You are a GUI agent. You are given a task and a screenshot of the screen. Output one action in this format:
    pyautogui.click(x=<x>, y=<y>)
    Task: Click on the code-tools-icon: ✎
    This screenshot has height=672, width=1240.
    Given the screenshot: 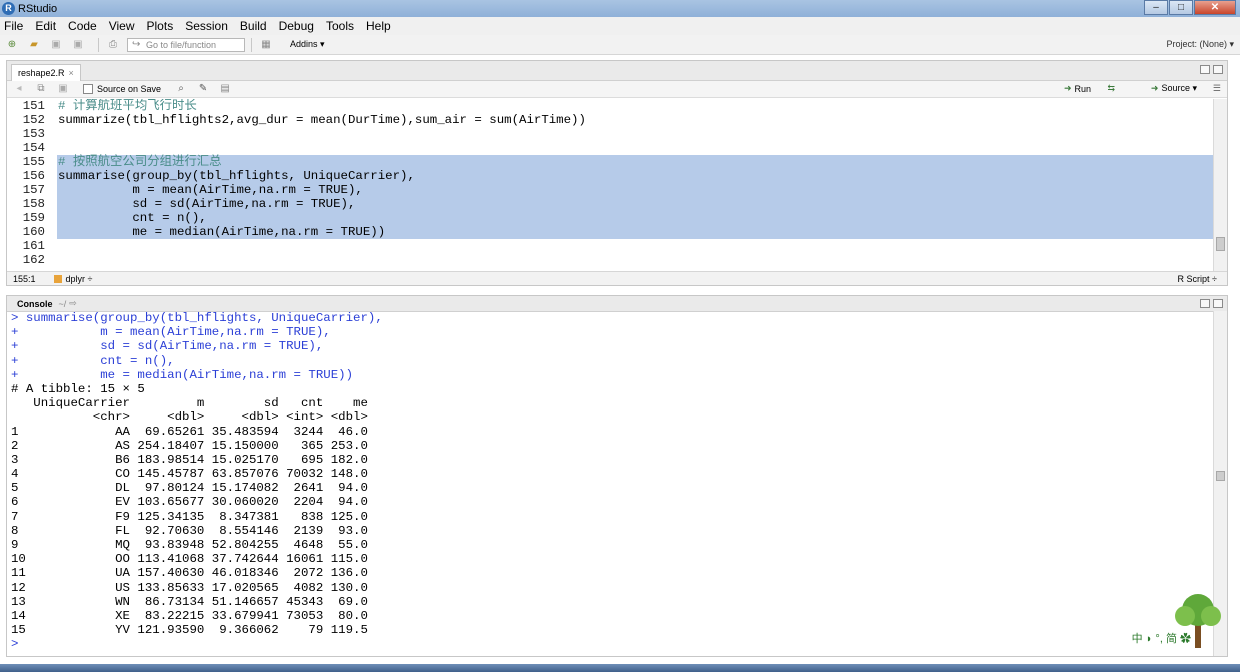 What is the action you would take?
    pyautogui.click(x=203, y=89)
    